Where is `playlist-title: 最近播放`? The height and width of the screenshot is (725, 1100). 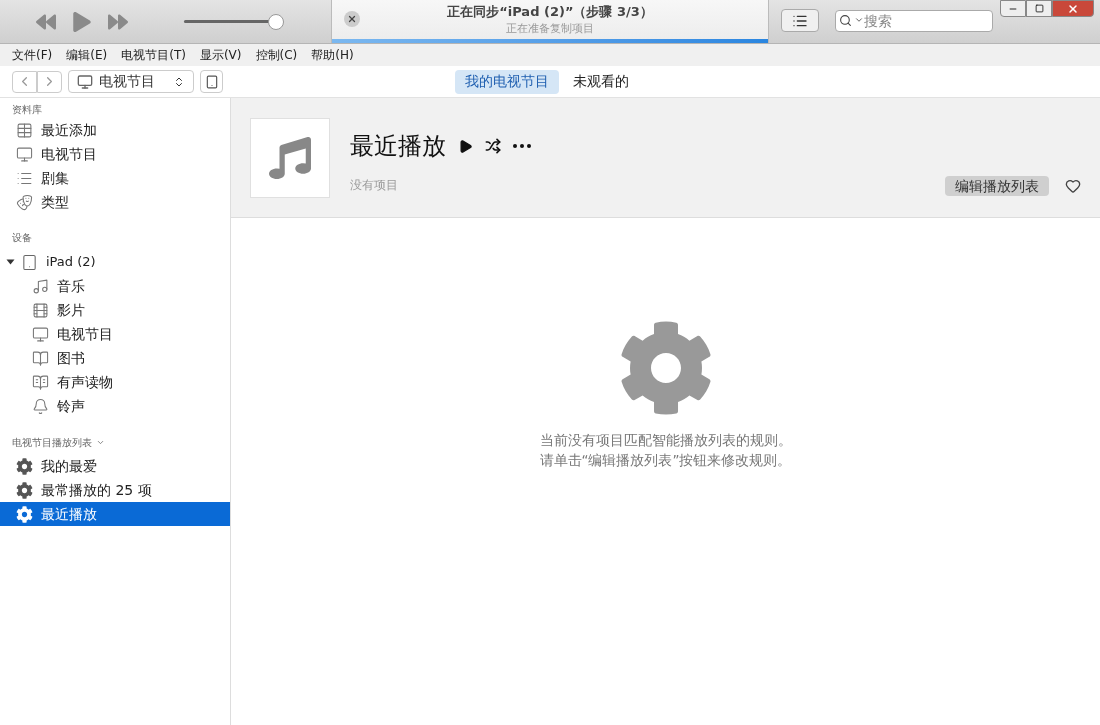 playlist-title: 最近播放 is located at coordinates (398, 146).